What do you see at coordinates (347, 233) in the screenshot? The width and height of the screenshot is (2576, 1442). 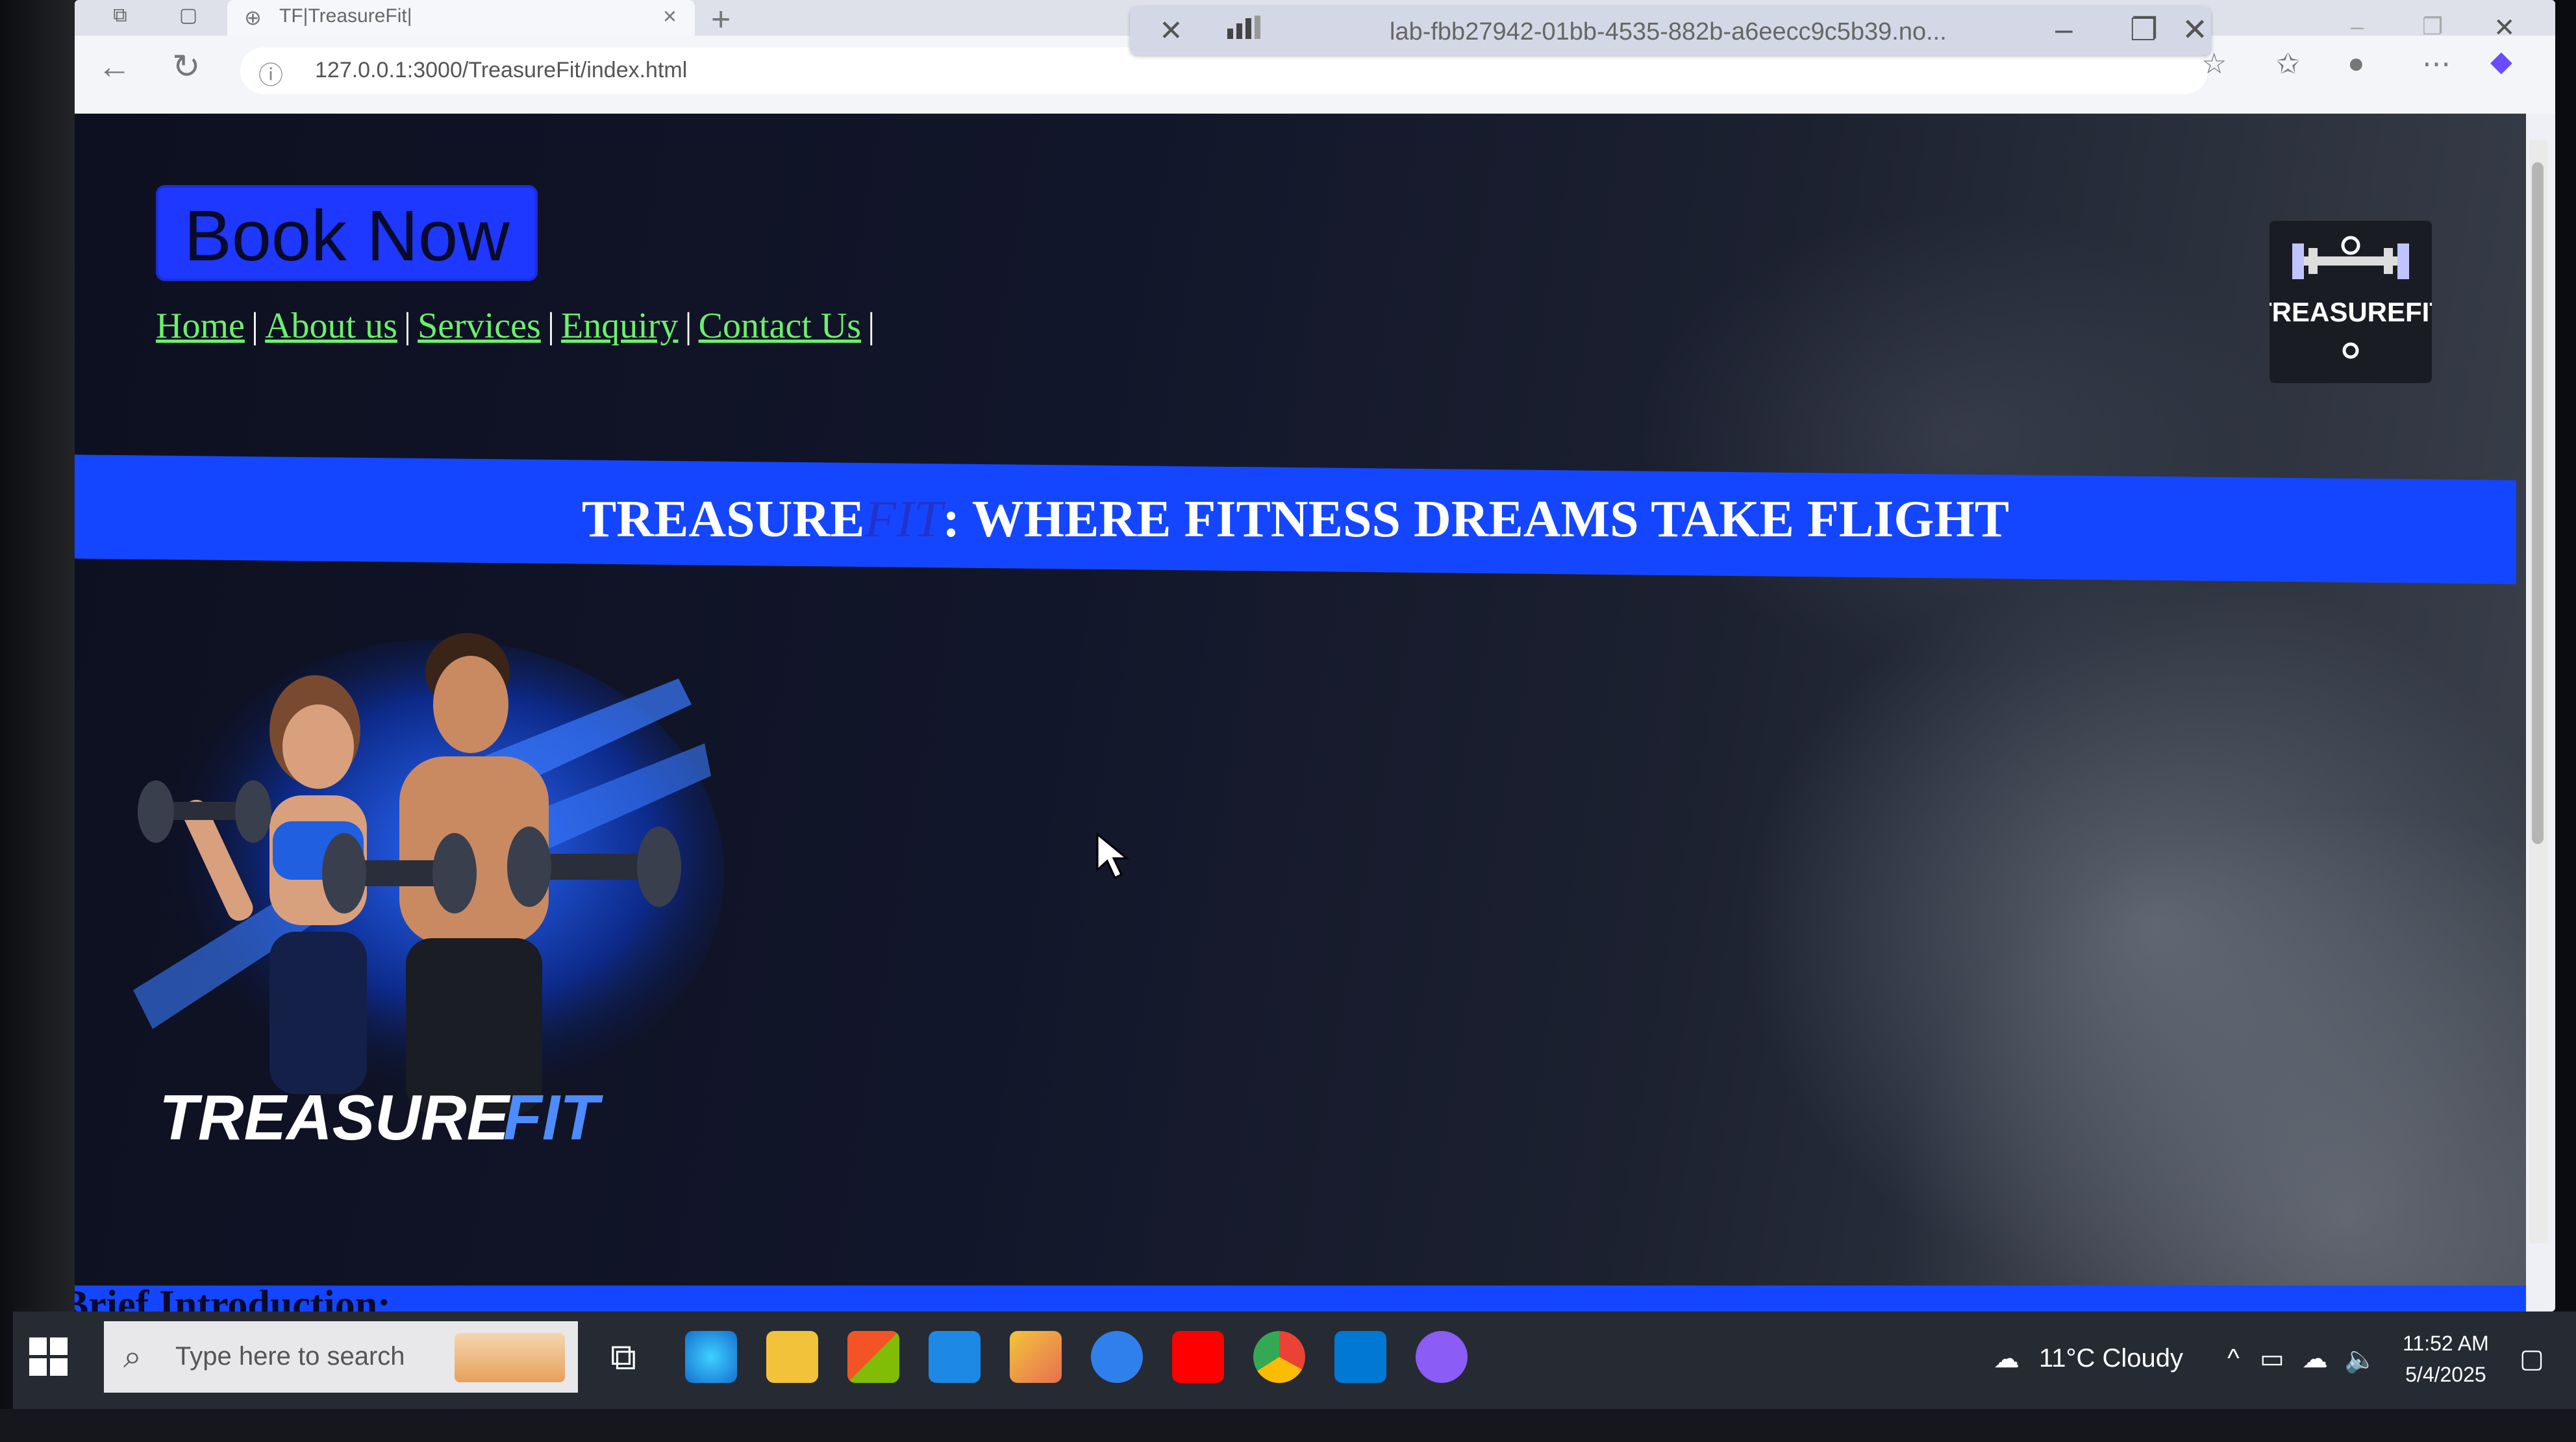 I see `book-now-button: Book Now` at bounding box center [347, 233].